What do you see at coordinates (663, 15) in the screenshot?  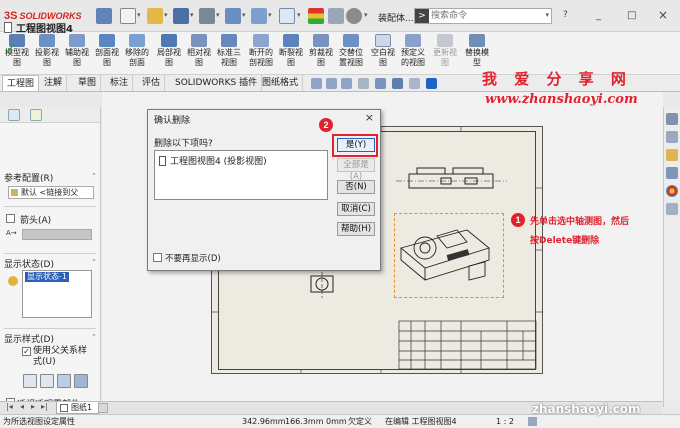 I see `close-window-button: ×` at bounding box center [663, 15].